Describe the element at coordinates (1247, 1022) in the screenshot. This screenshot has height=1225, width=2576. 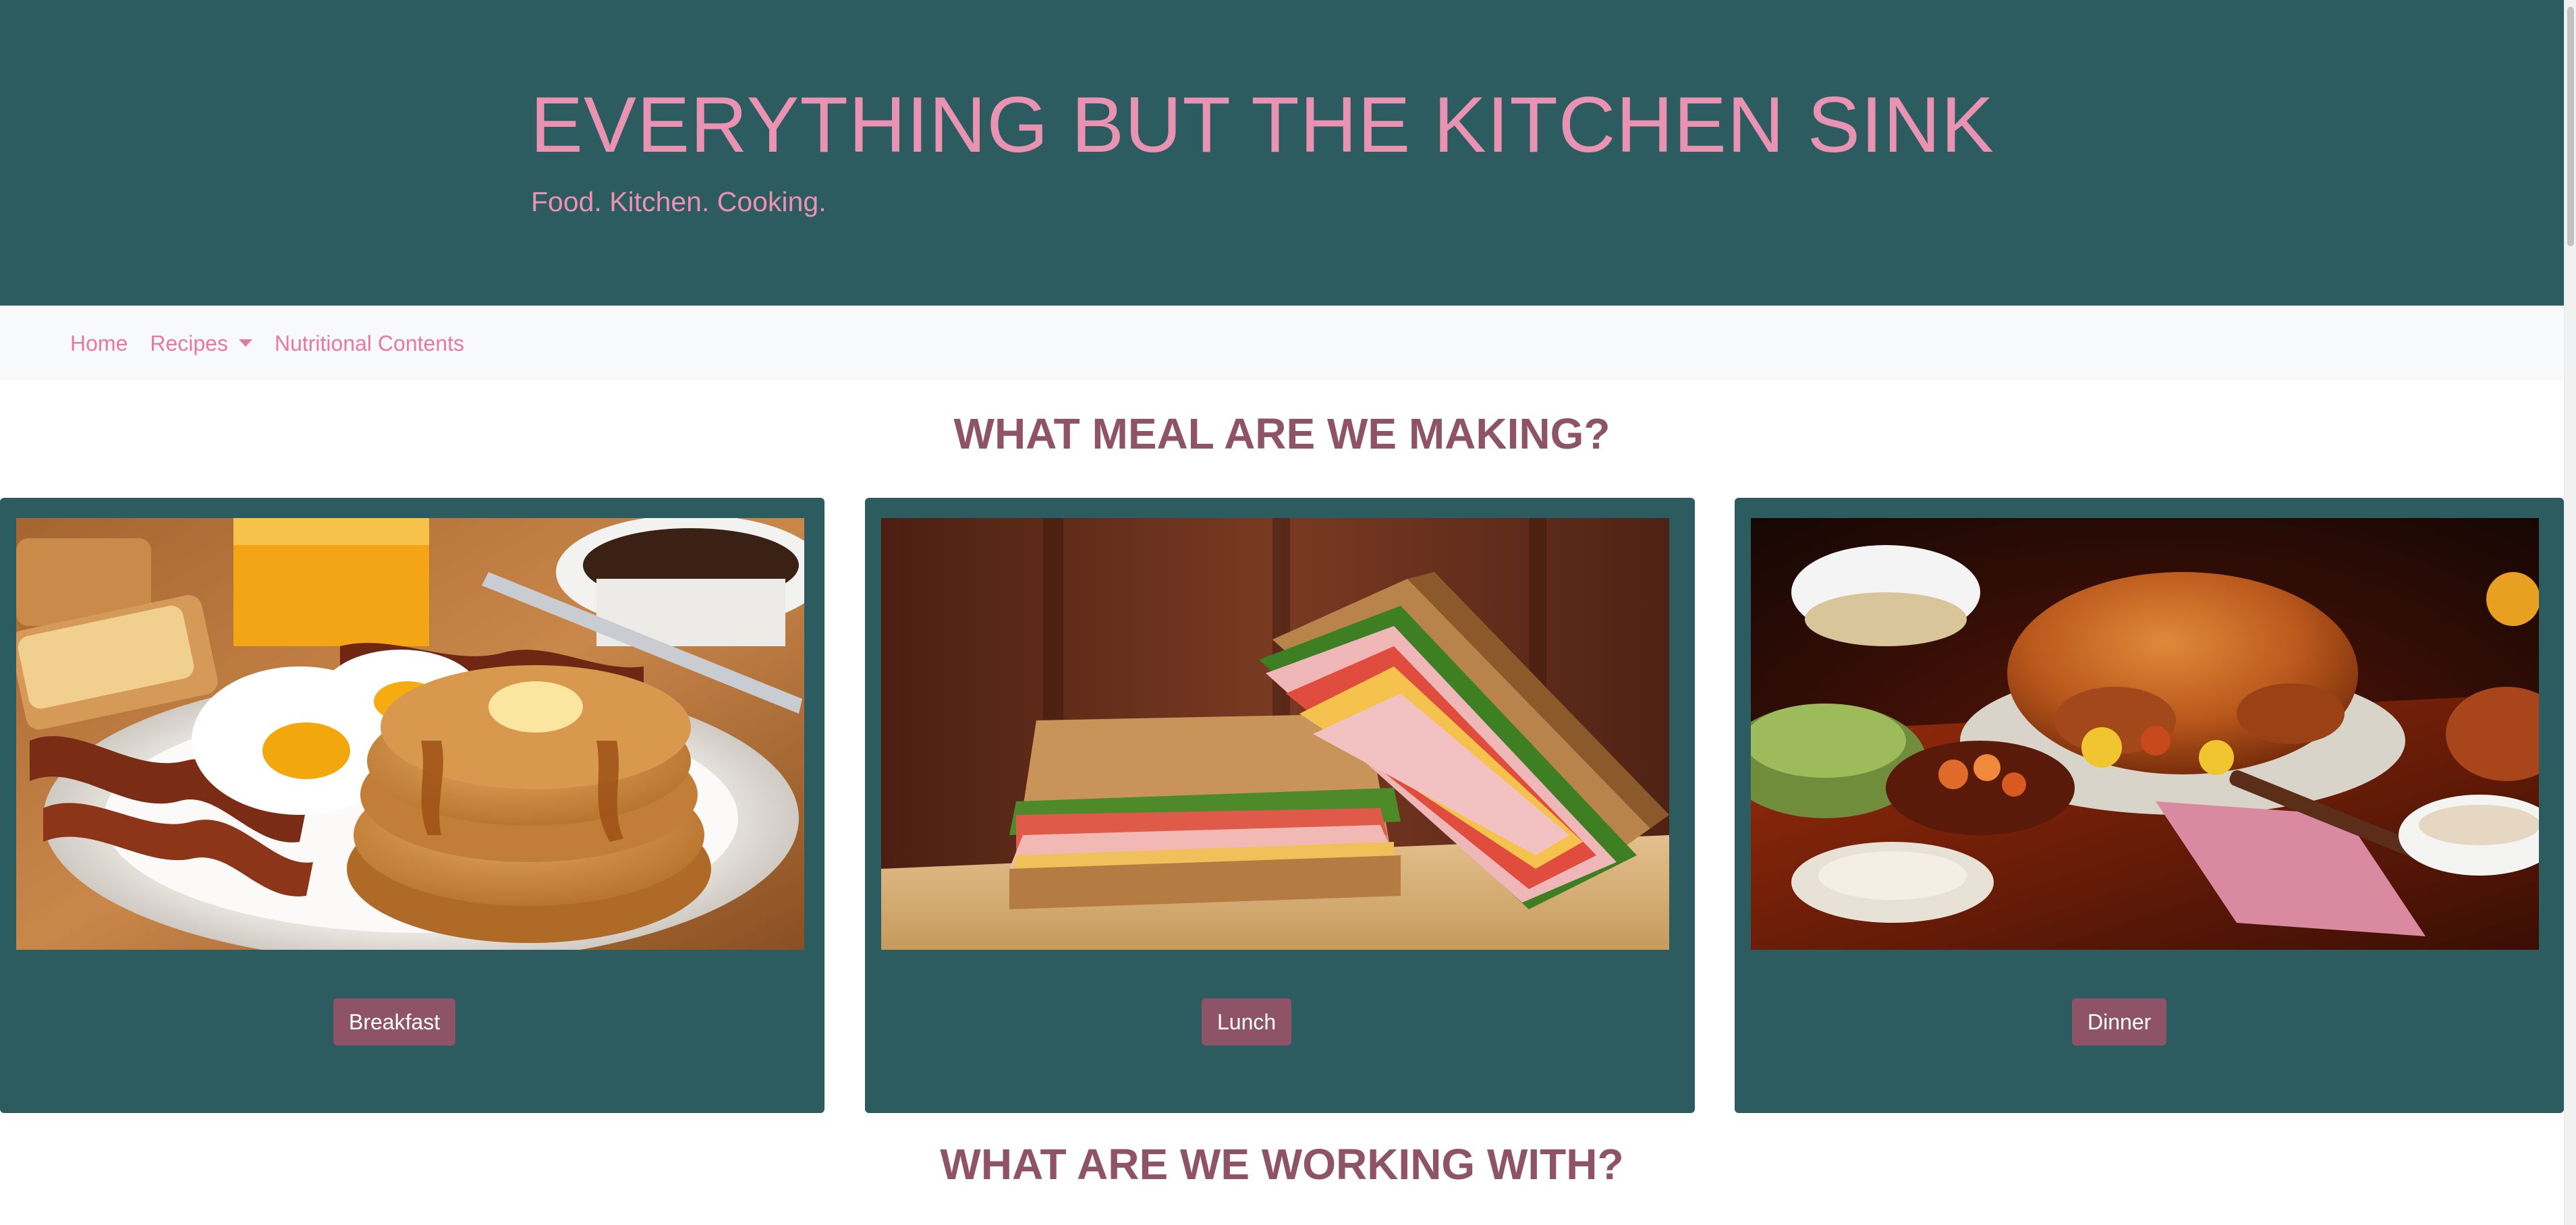
I see `lunch-button: Lunch` at that location.